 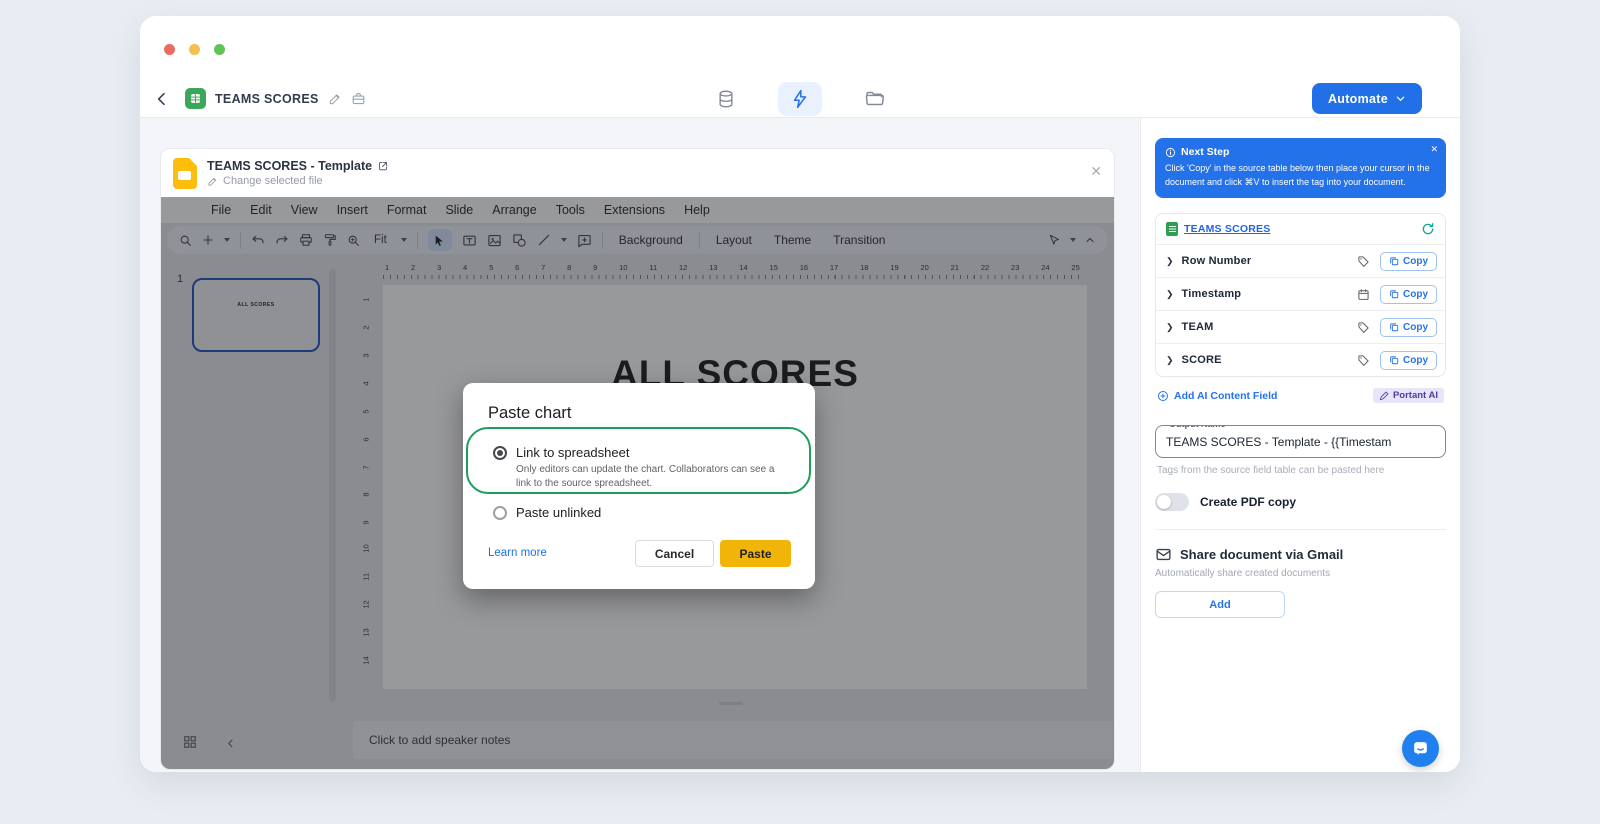 What do you see at coordinates (1428, 229) in the screenshot?
I see `refresh-source-icon` at bounding box center [1428, 229].